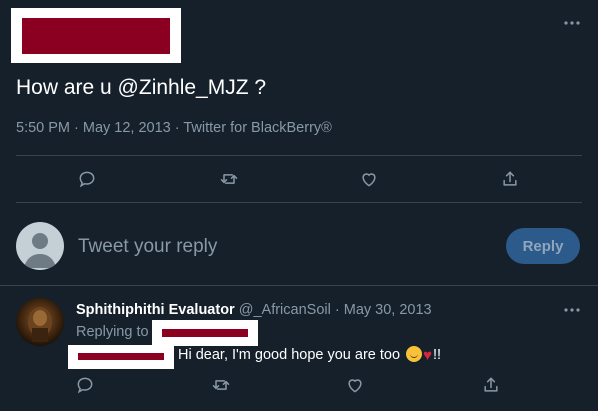  What do you see at coordinates (414, 354) in the screenshot?
I see `smiling-emoji-icon` at bounding box center [414, 354].